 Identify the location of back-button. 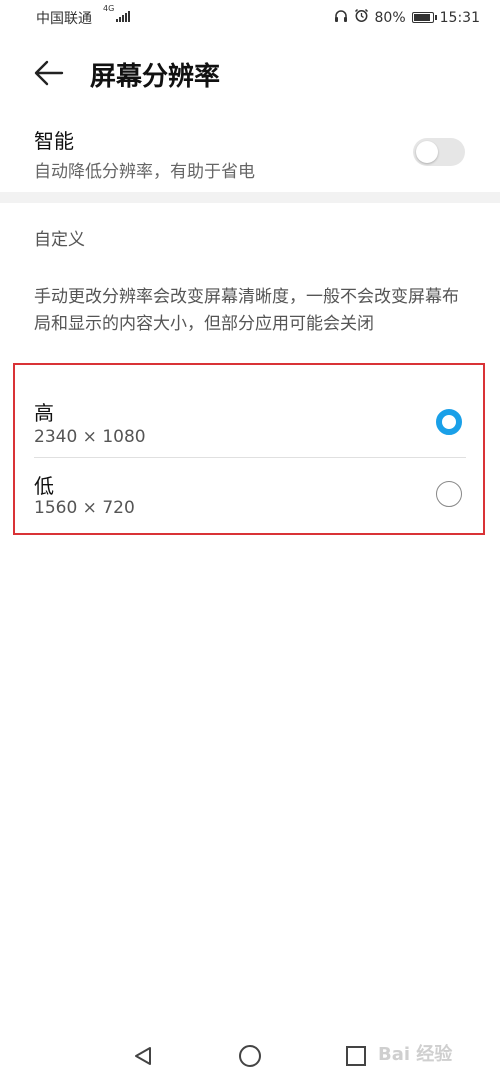
(49, 73).